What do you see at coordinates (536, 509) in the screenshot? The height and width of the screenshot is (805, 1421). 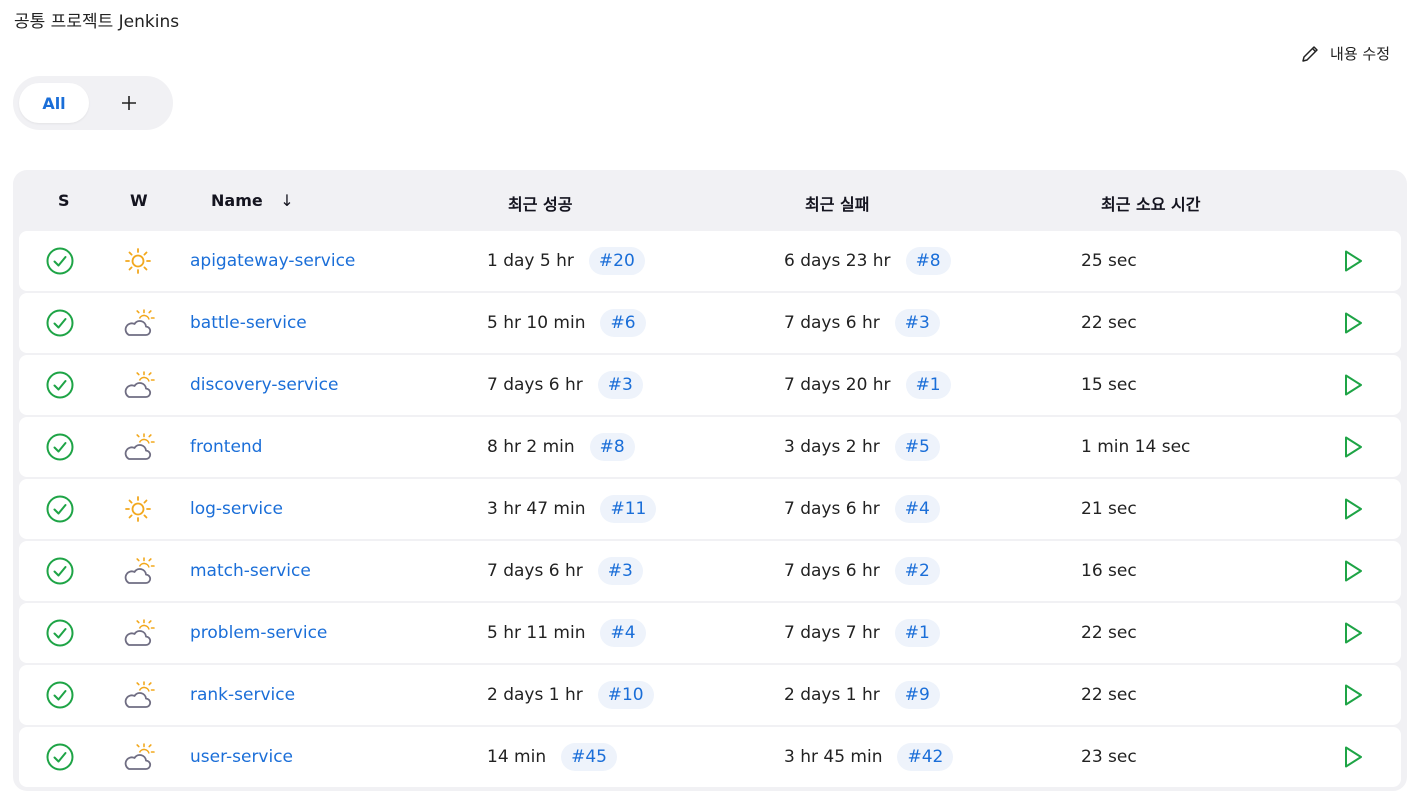 I see `last-success-time: 3 hr 47 min` at bounding box center [536, 509].